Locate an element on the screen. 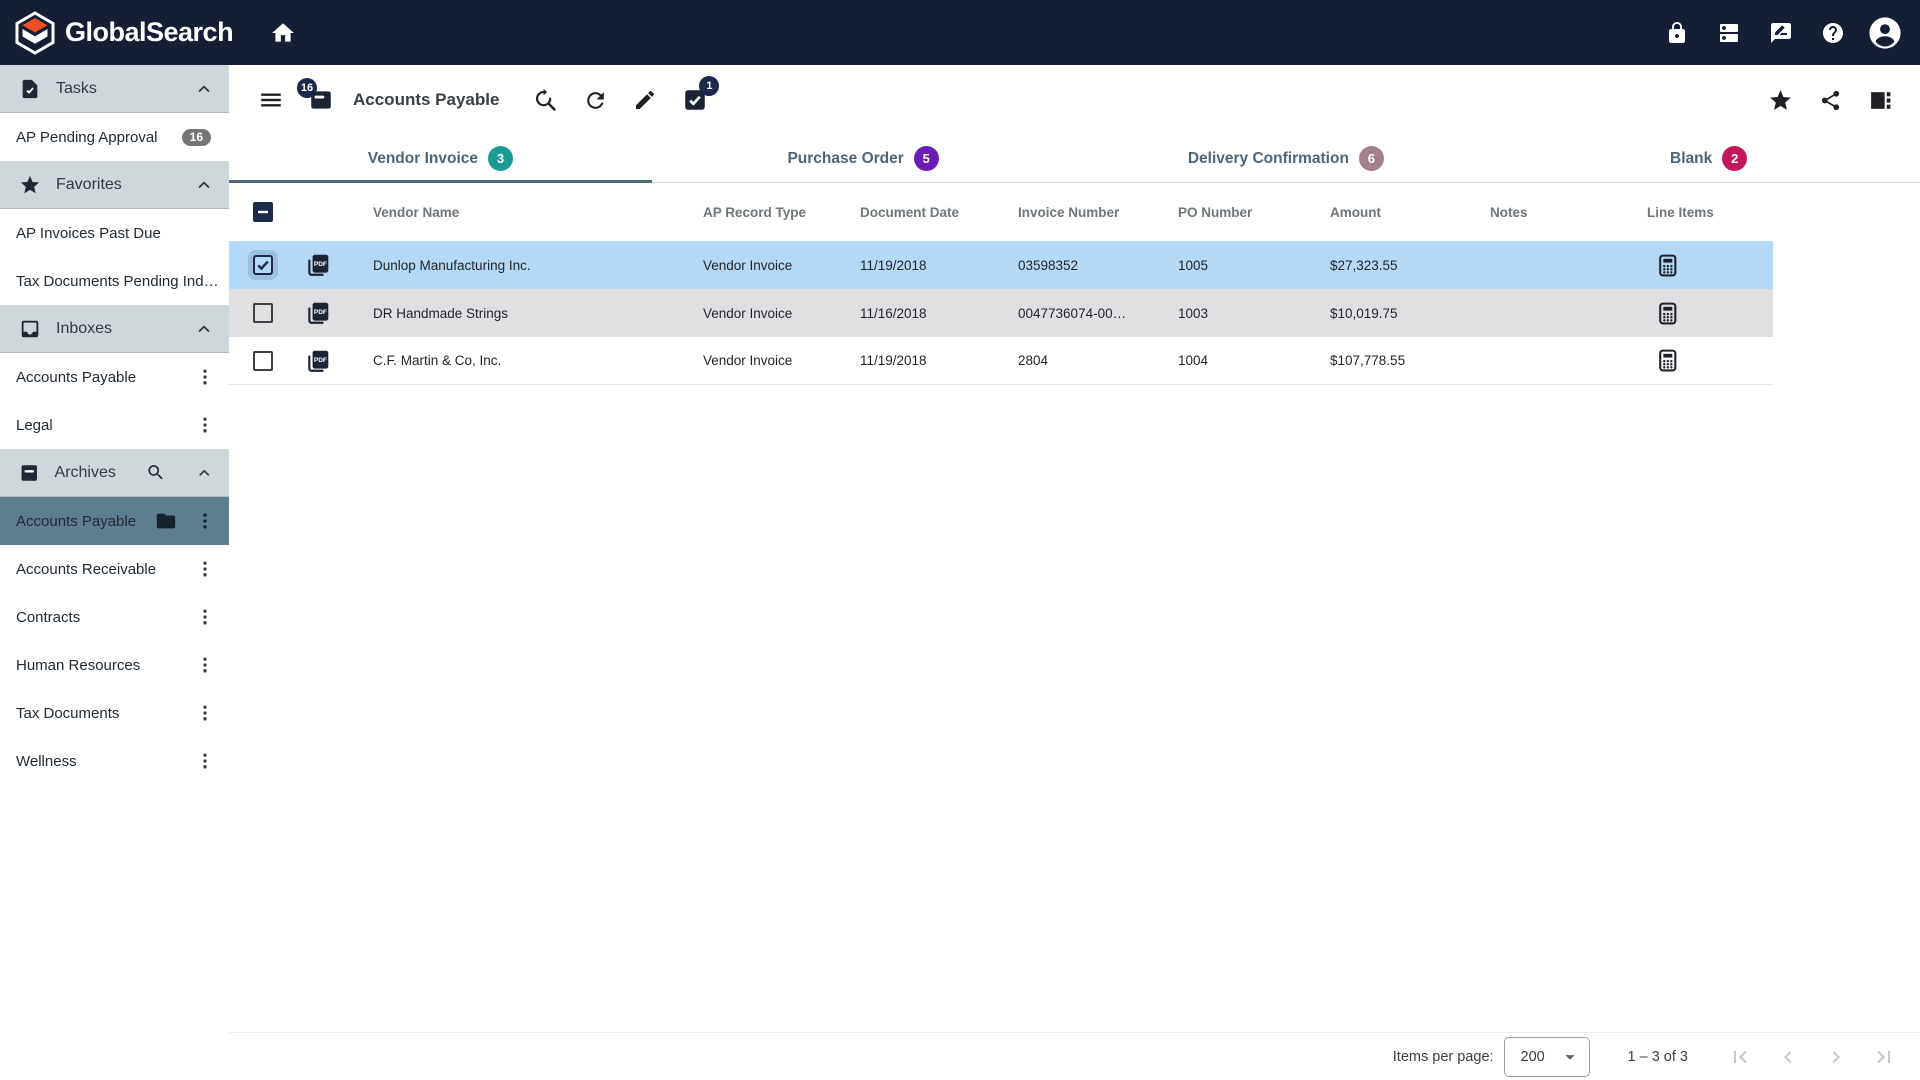  last-page-icon is located at coordinates (1884, 1057).